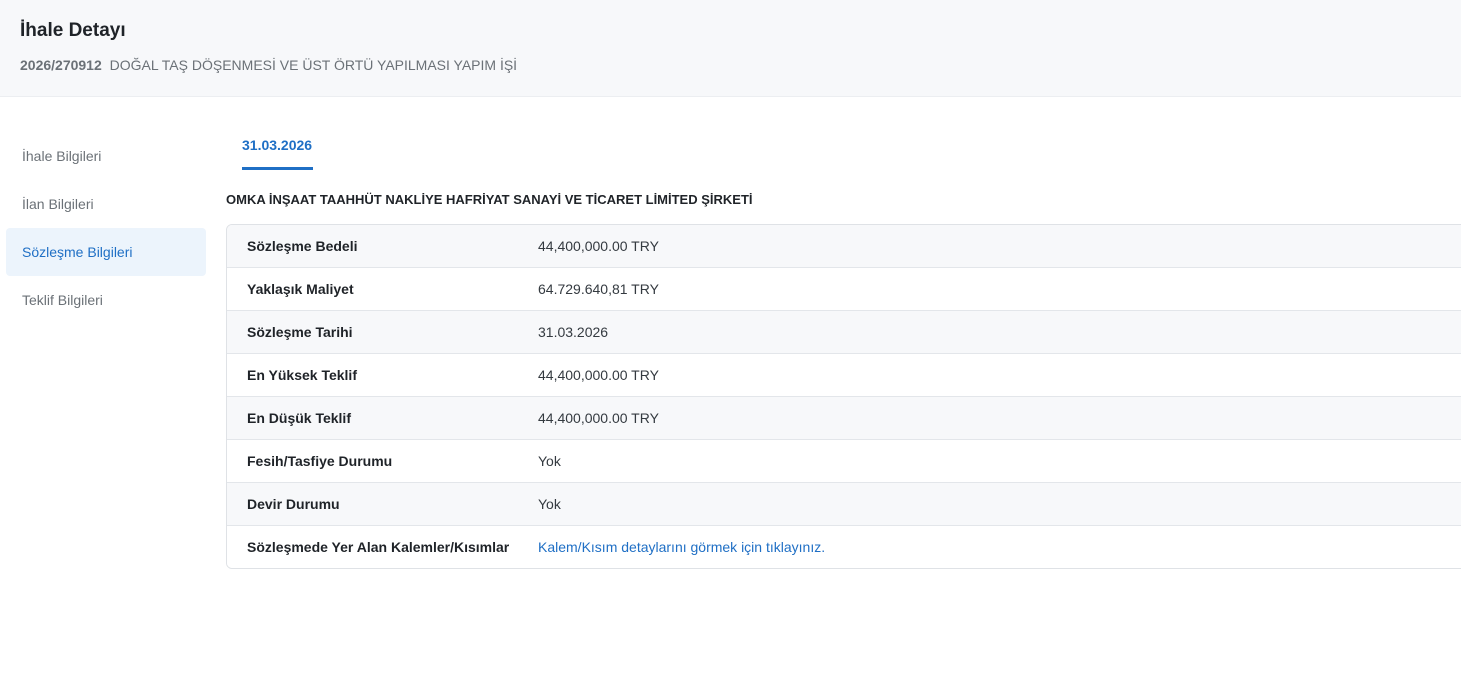  Describe the element at coordinates (106, 300) in the screenshot. I see `sidebar-item-teklif-bilgileri: Teklif Bilgileri` at that location.